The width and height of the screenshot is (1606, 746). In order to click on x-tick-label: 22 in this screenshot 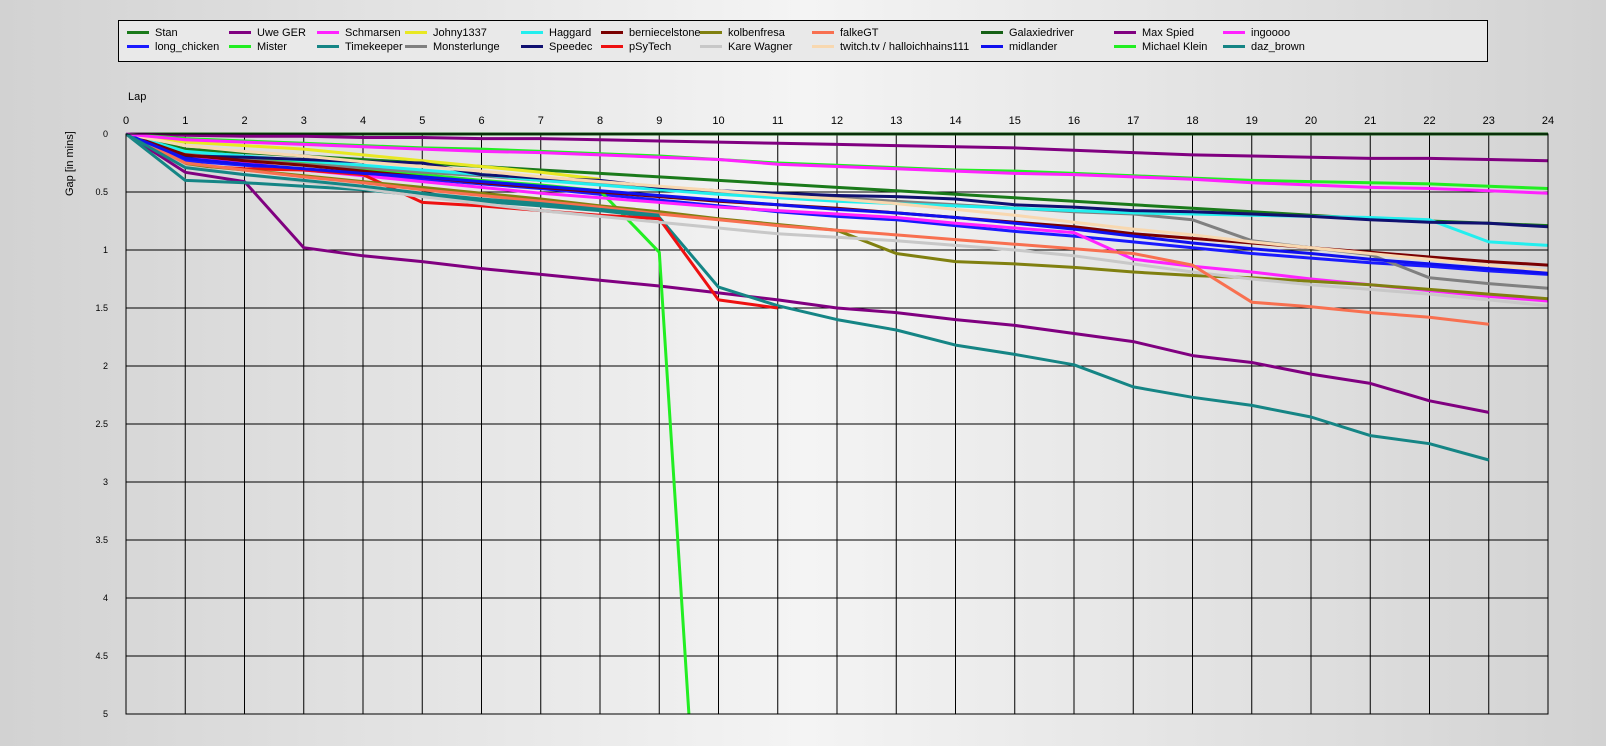, I will do `click(1429, 121)`.